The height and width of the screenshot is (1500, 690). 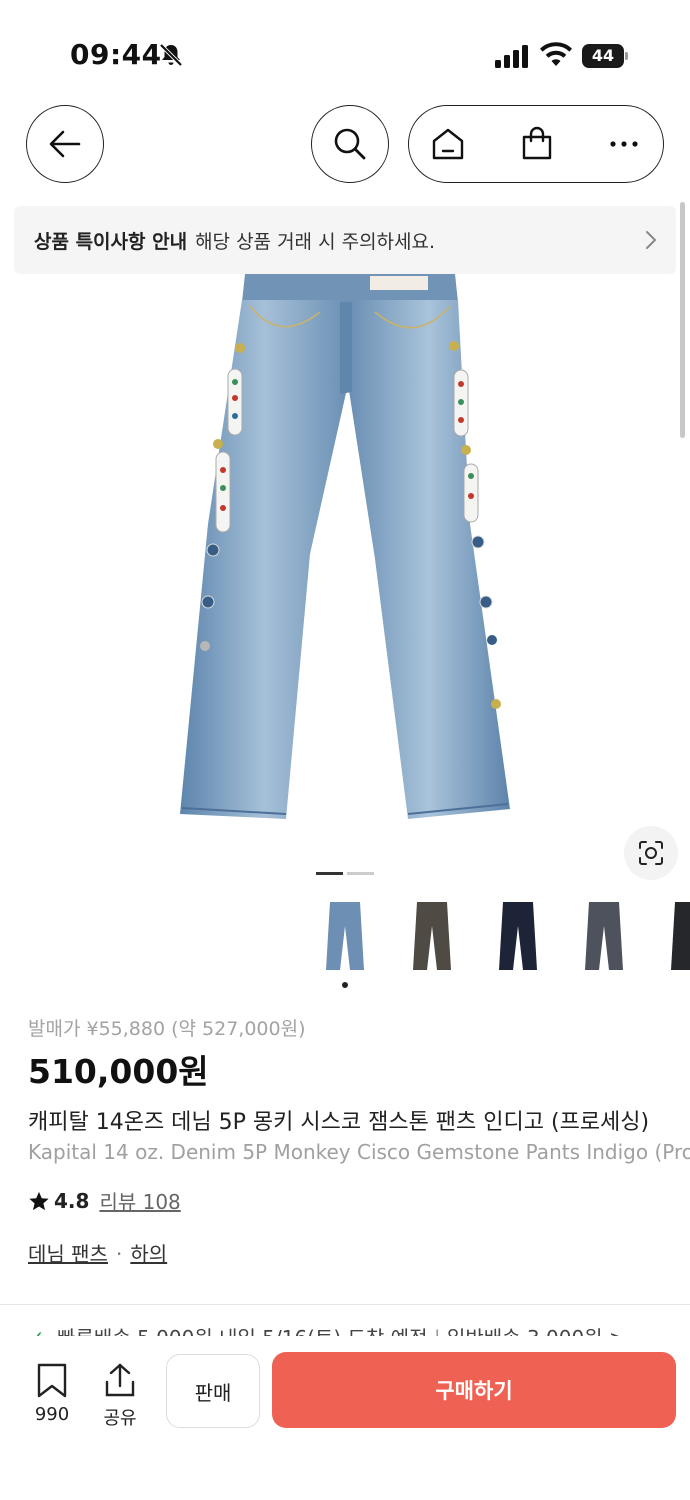 What do you see at coordinates (213, 1391) in the screenshot?
I see `sell-button: 판매` at bounding box center [213, 1391].